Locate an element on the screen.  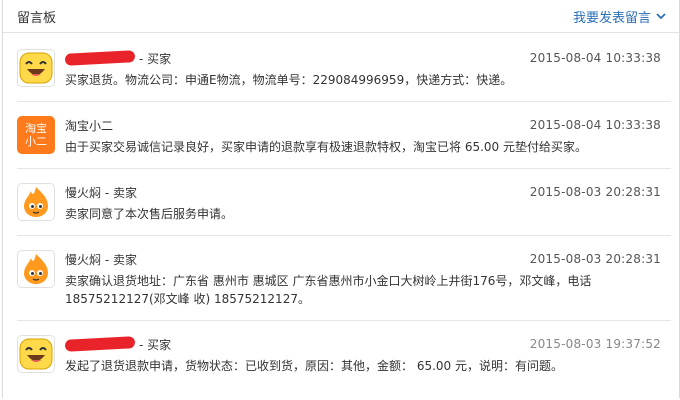
post-message-button: 我要发表留言 is located at coordinates (620, 16).